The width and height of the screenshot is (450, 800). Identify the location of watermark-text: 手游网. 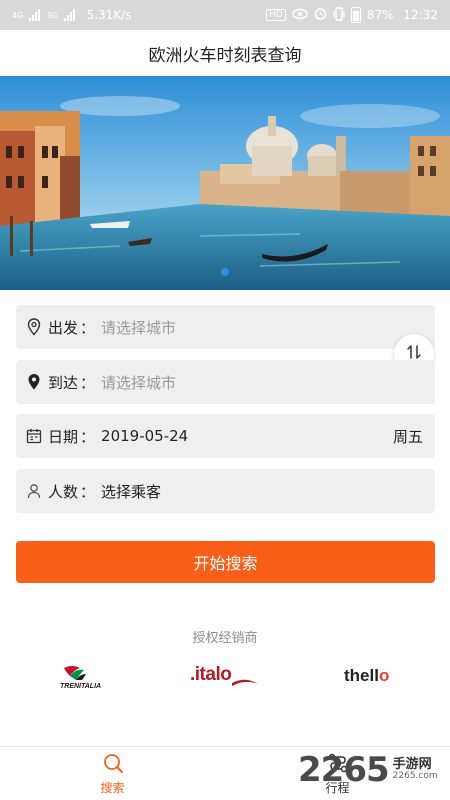
(412, 764).